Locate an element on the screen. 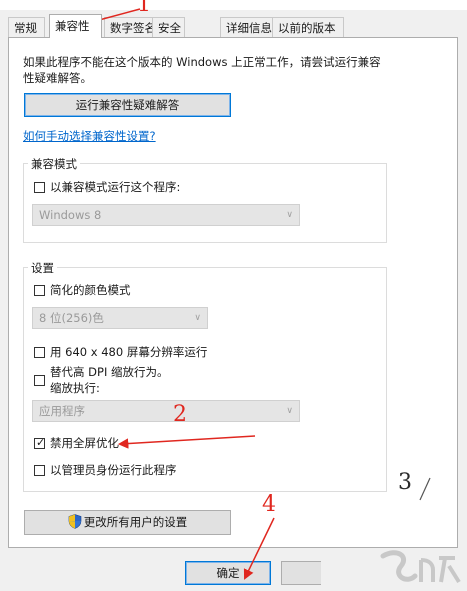 This screenshot has height=591, width=467. annotation-number-1: 1 is located at coordinates (144, 8).